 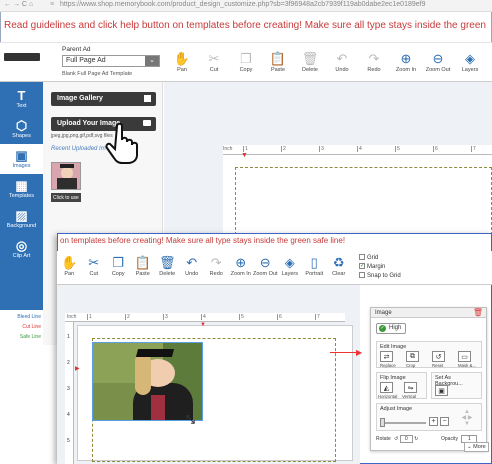 What do you see at coordinates (396, 439) in the screenshot?
I see `rotate-left-icon: ↺` at bounding box center [396, 439].